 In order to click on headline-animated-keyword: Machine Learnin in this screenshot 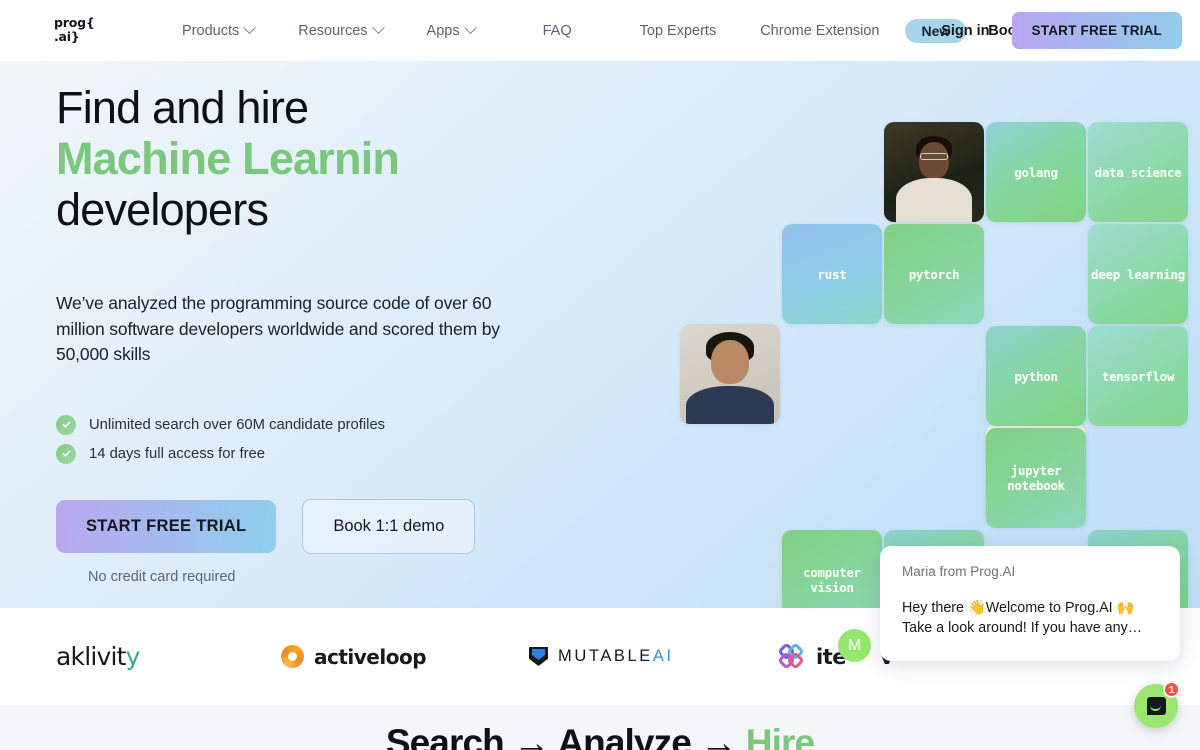, I will do `click(228, 158)`.